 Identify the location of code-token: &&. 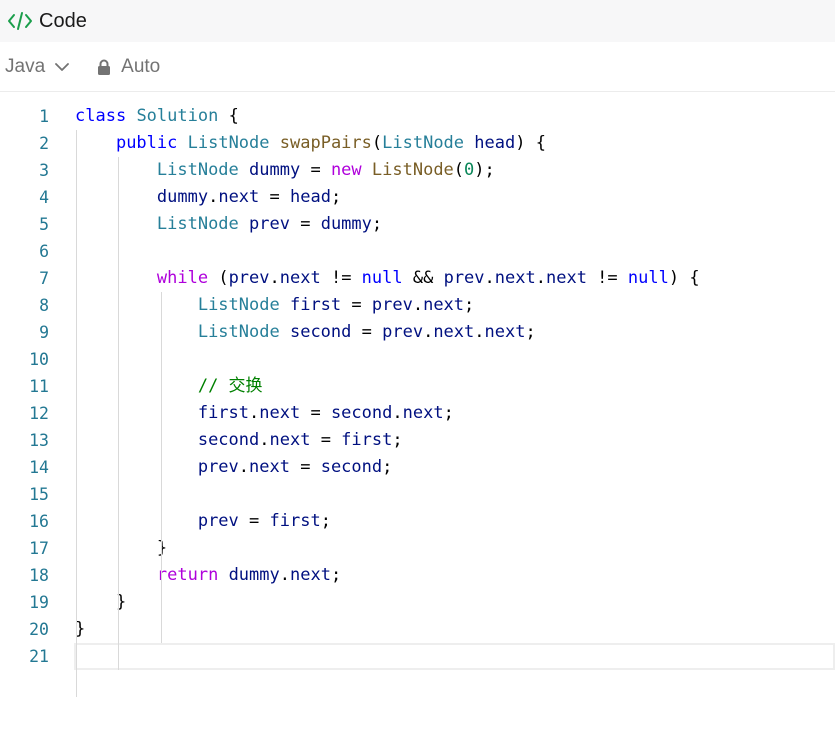
(423, 278).